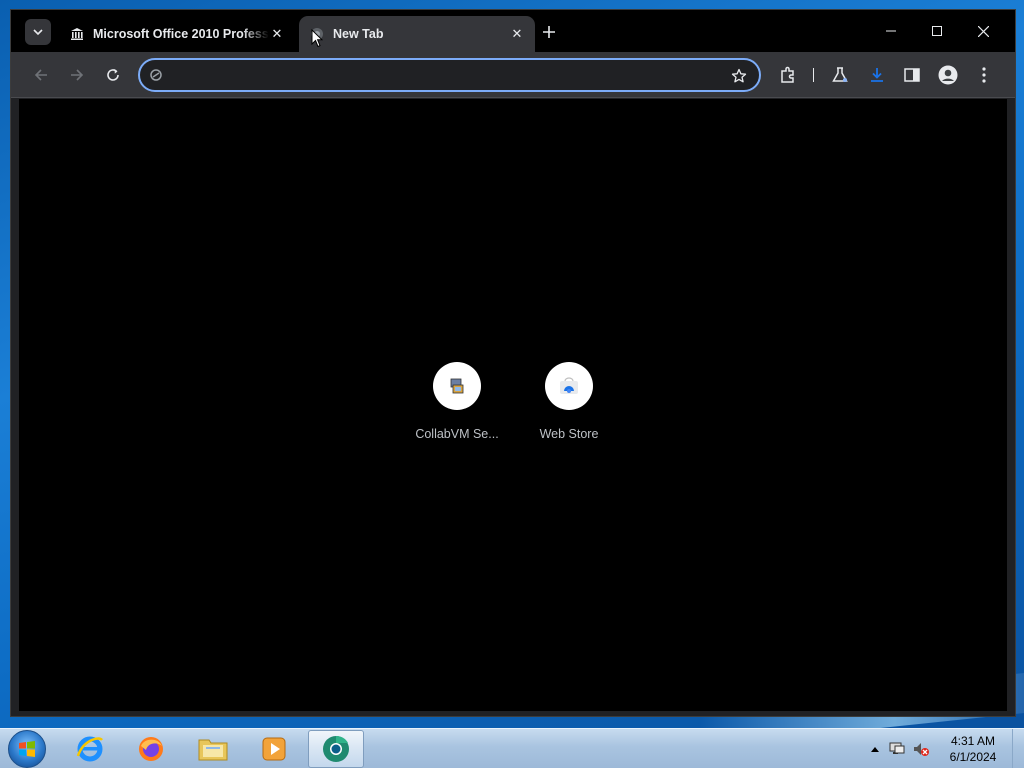  I want to click on back-button, so click(41, 75).